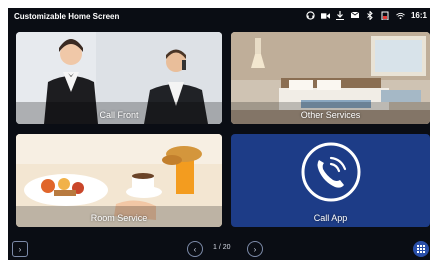  Describe the element at coordinates (119, 218) in the screenshot. I see `room-service-label: Room Service` at that location.